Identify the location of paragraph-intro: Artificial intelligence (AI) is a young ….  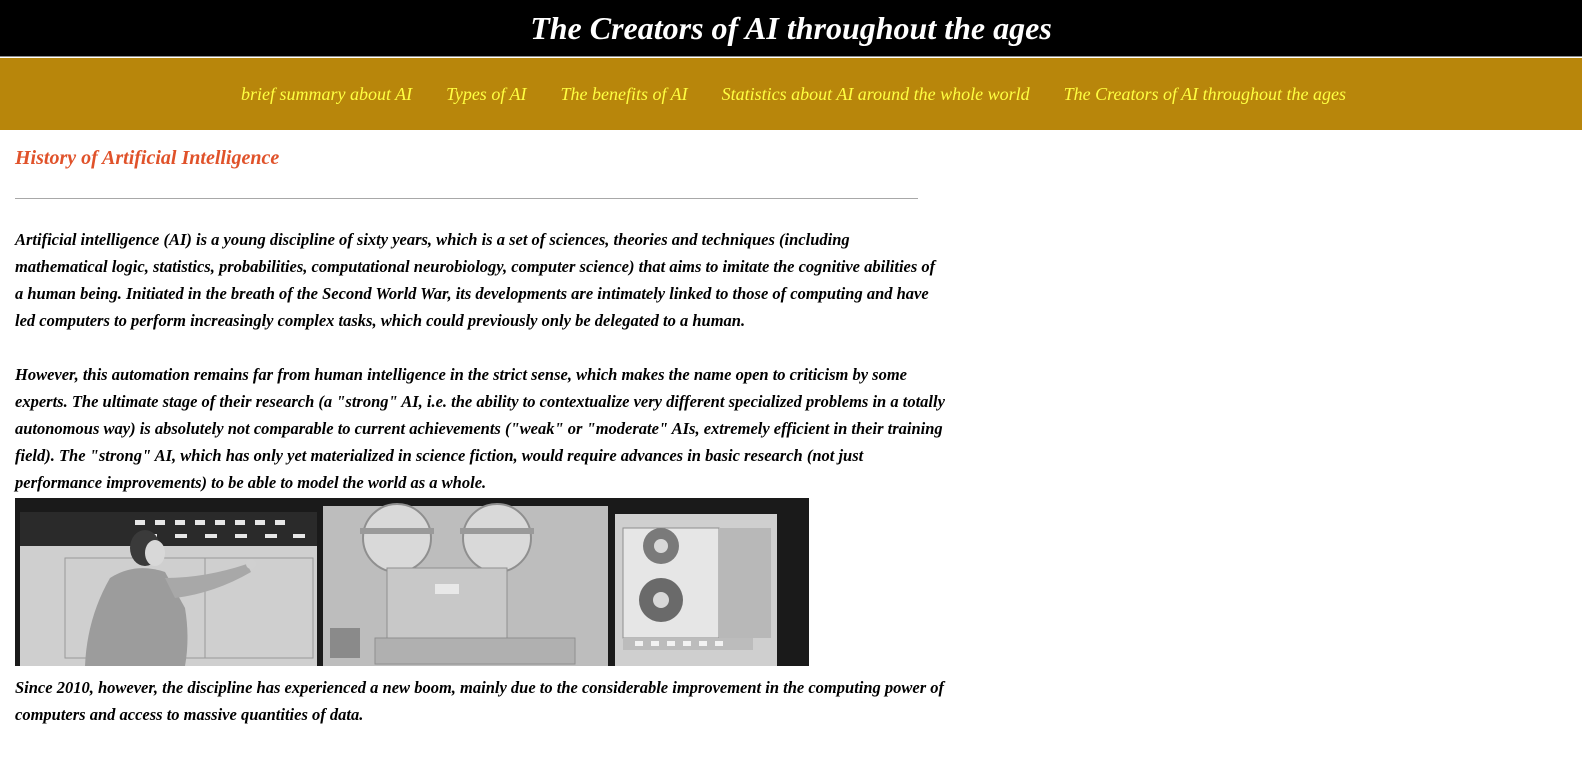
(475, 280).